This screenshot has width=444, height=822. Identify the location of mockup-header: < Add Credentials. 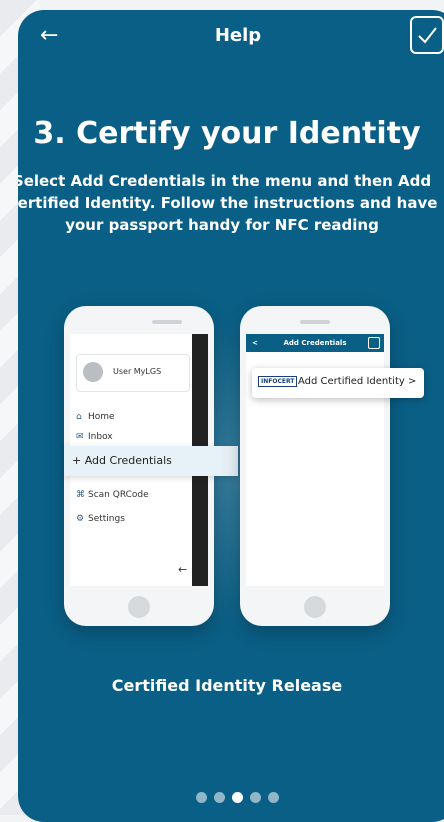
(315, 343).